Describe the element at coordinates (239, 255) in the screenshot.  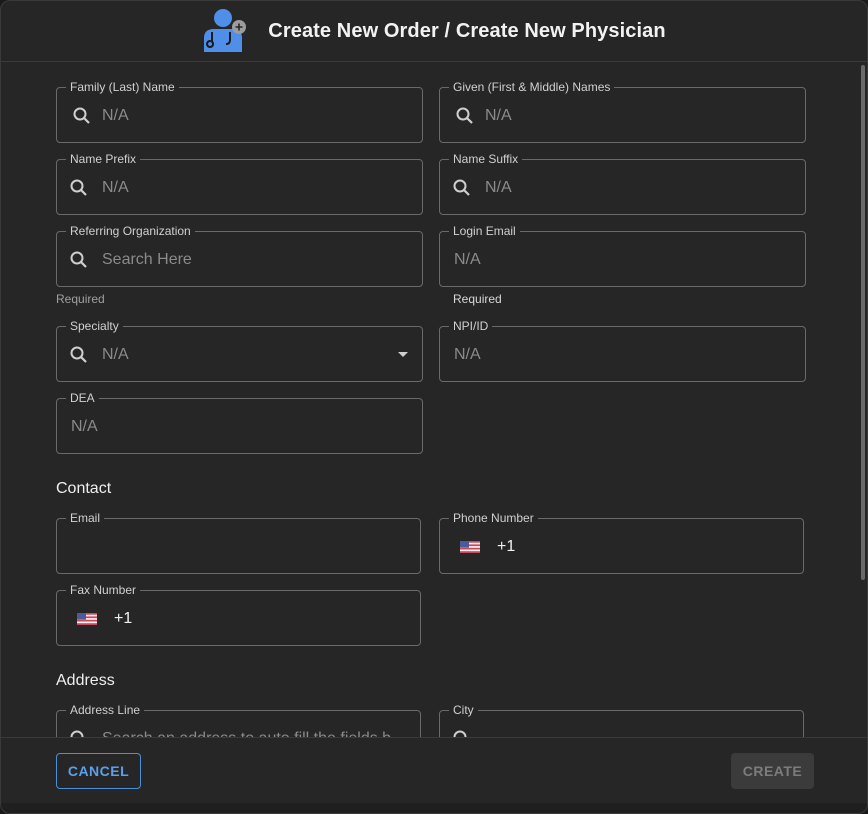
I see `referring-organization-field: Referring Organization Search Here` at that location.